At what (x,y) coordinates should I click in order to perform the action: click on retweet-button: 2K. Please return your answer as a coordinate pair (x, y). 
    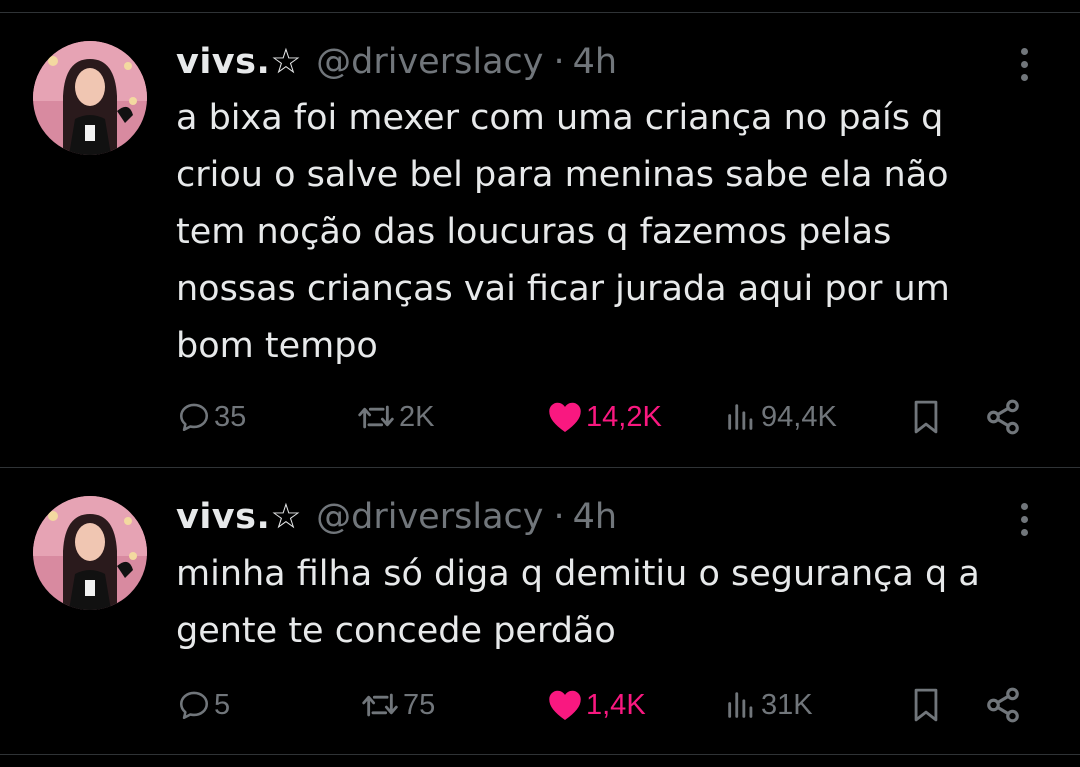
    Looking at the image, I should click on (395, 417).